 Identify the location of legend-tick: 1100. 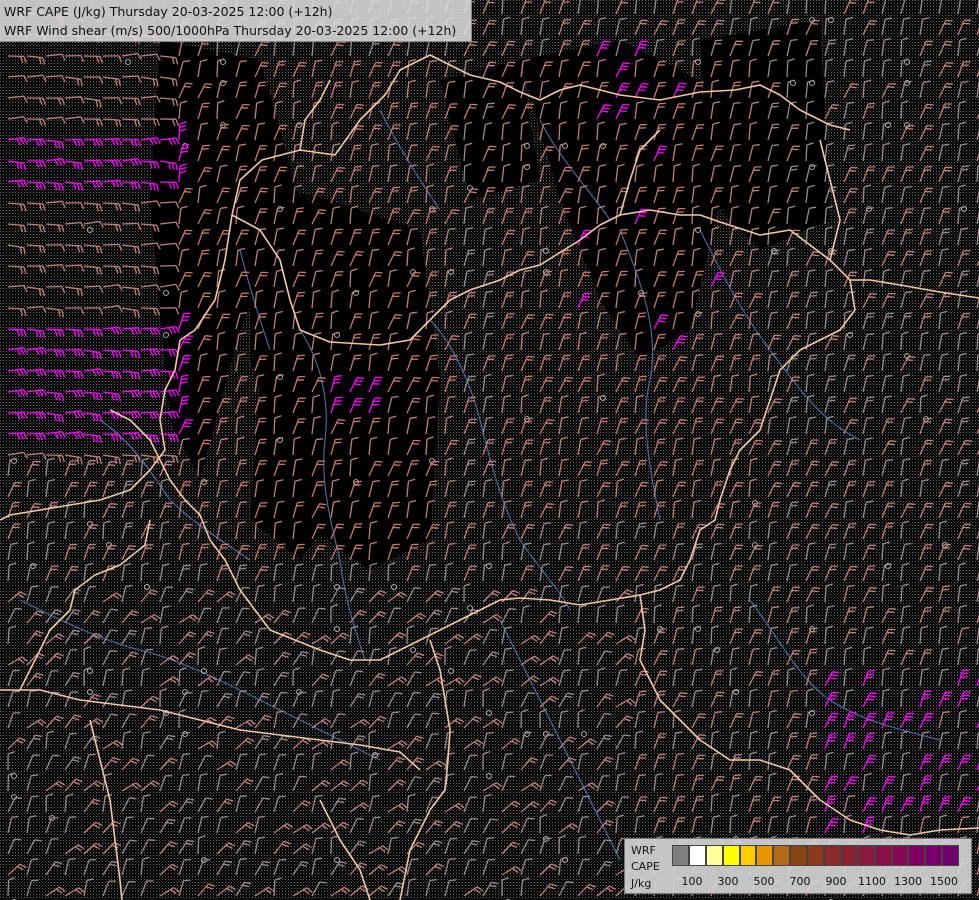
(872, 881).